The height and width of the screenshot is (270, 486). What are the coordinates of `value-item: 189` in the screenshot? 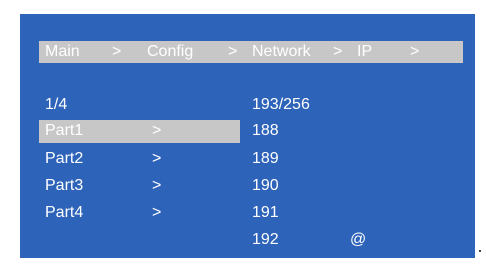 It's located at (265, 159).